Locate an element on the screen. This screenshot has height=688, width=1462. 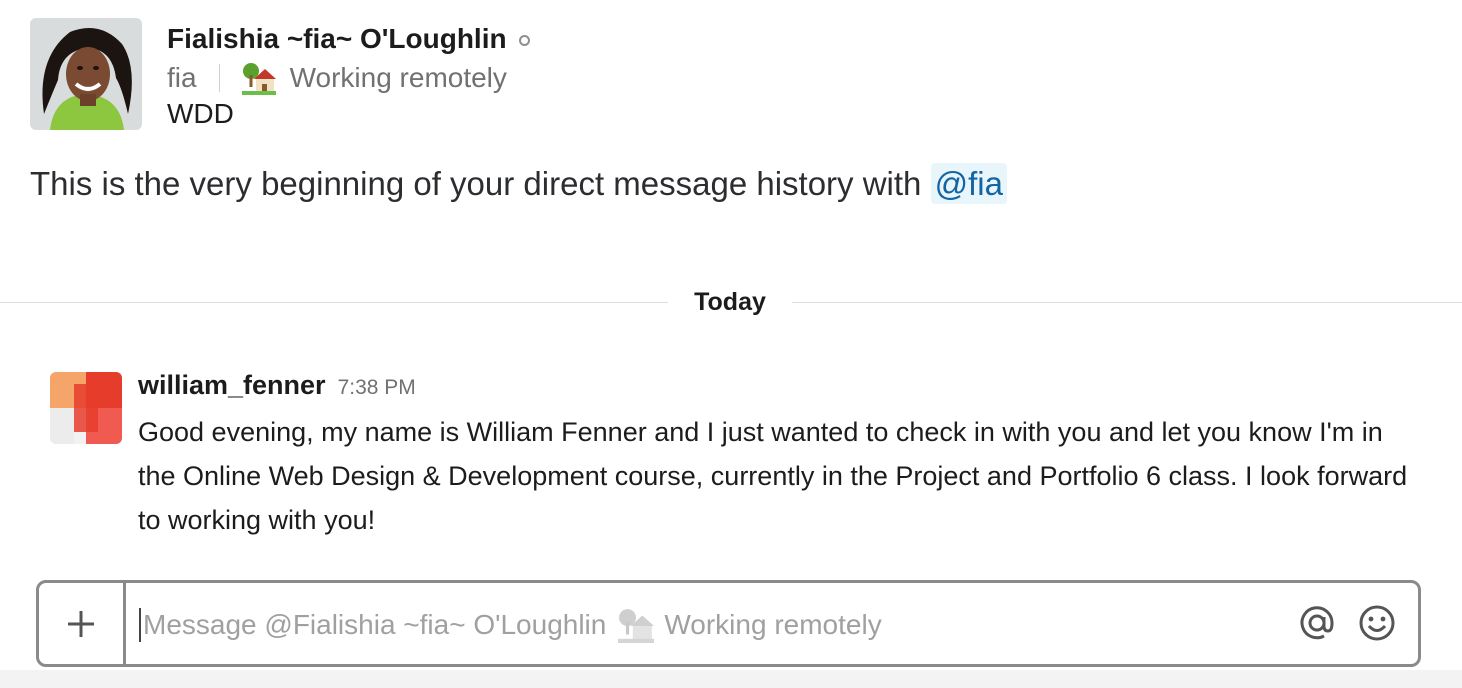
mention-button is located at coordinates (1317, 623).